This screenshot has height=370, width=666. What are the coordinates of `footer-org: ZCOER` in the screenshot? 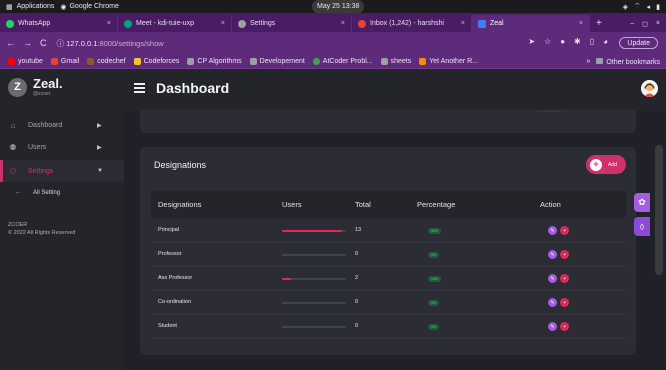 It's located at (18, 225).